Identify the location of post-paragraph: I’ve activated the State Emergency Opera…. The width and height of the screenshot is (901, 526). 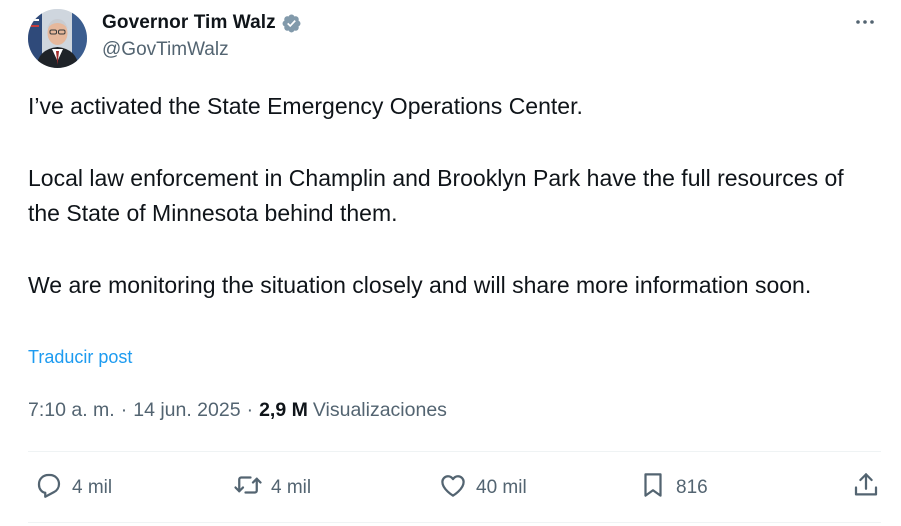
(305, 106).